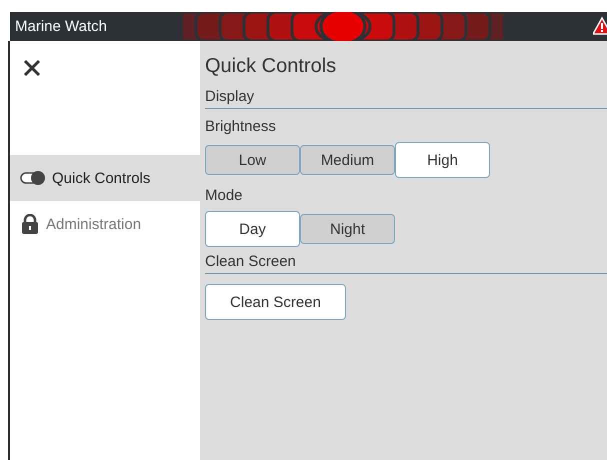 This screenshot has height=460, width=607. What do you see at coordinates (33, 178) in the screenshot?
I see `toggle-icon` at bounding box center [33, 178].